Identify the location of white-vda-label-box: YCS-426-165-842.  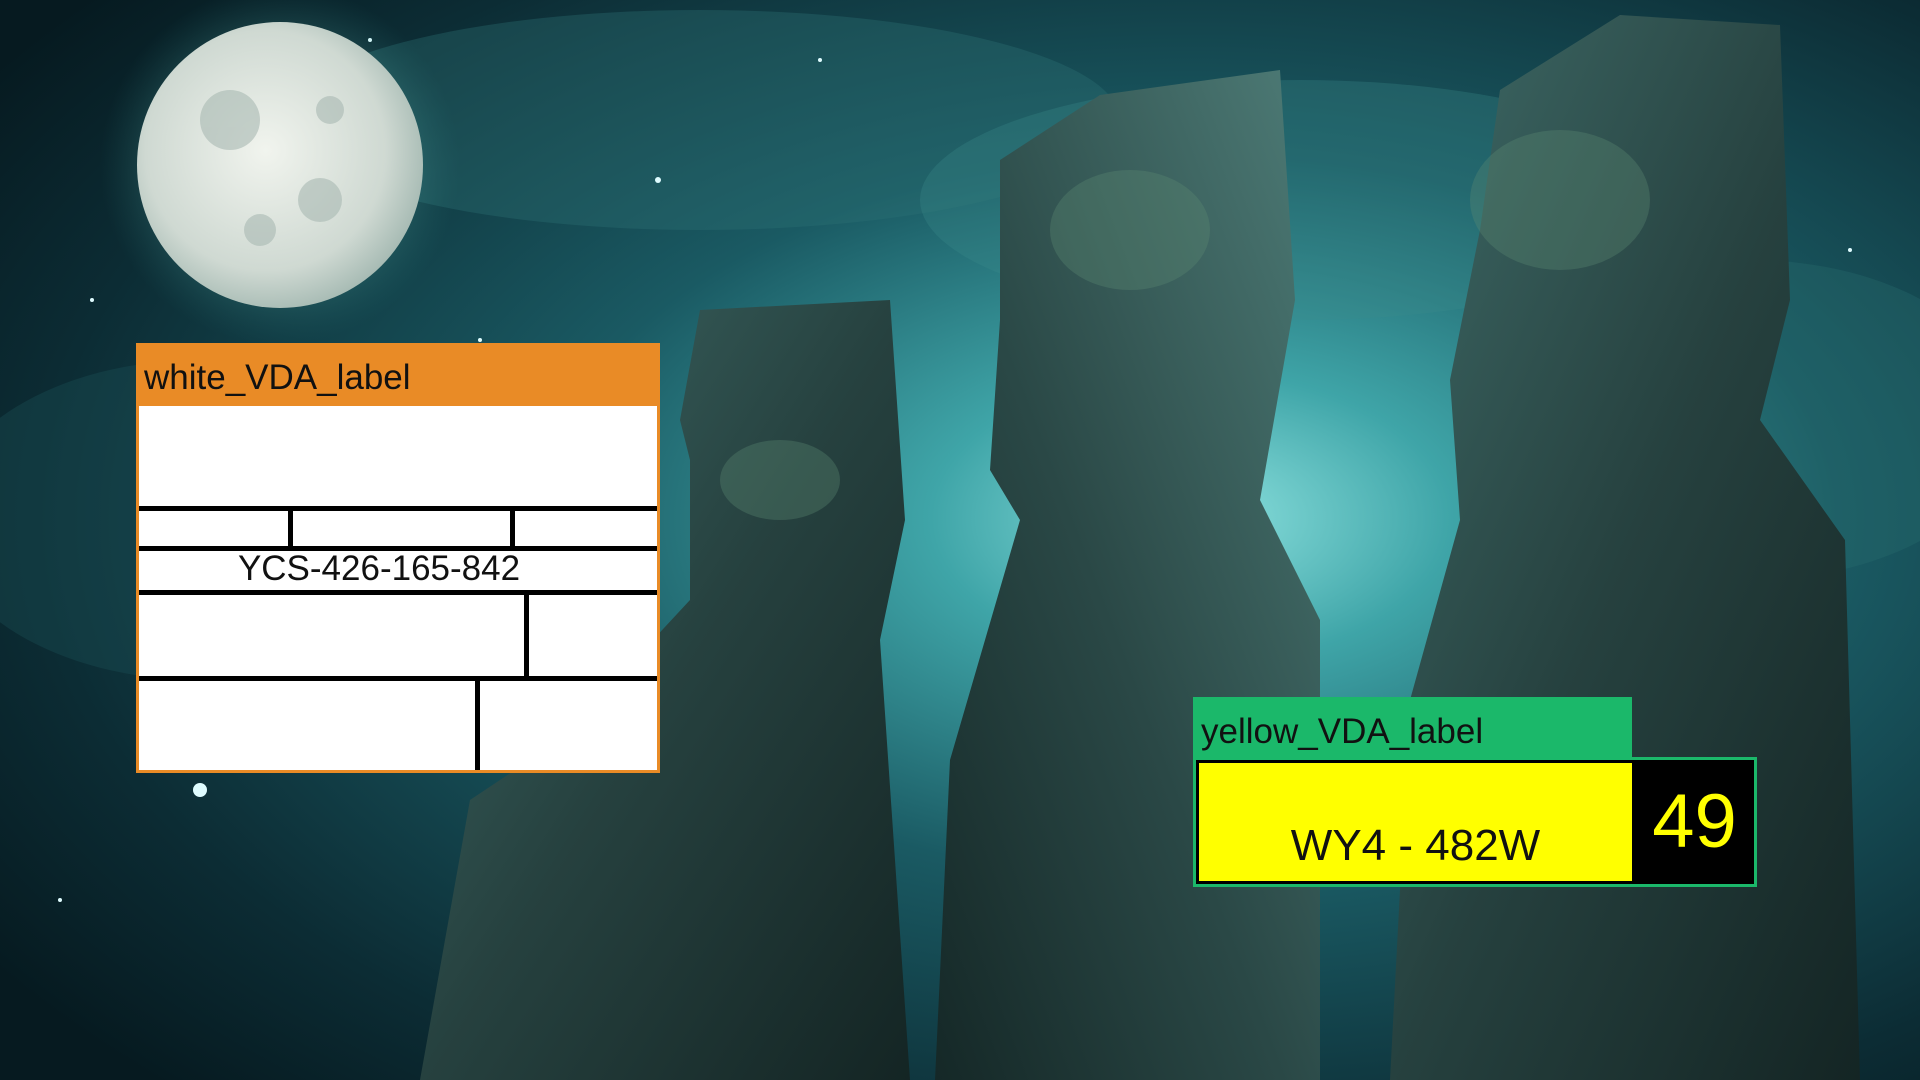
(398, 588).